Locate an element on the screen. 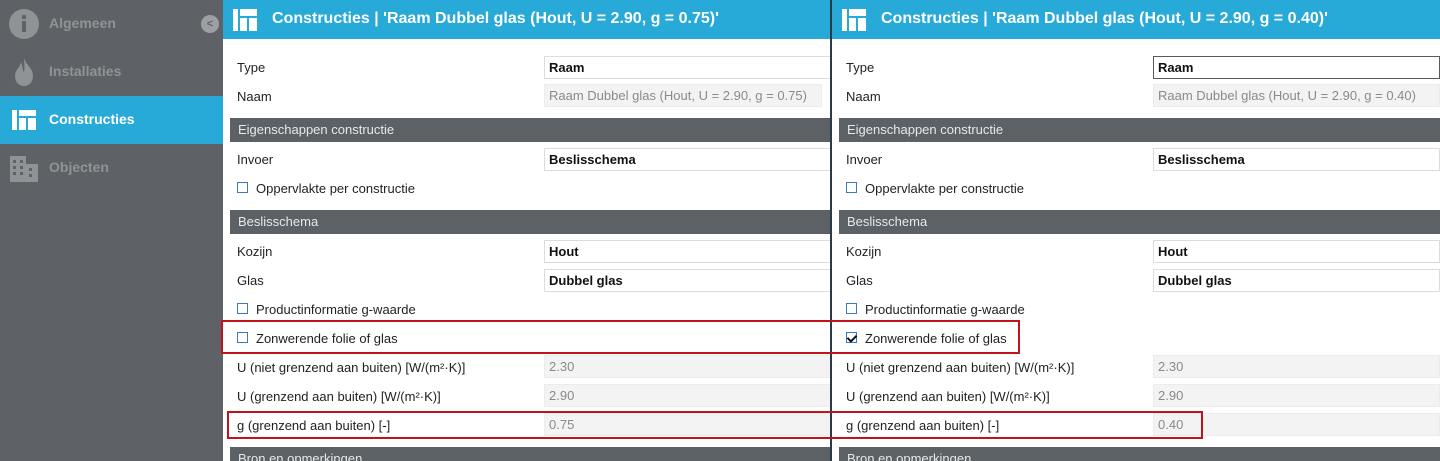  sidebar-item-label: Installaties is located at coordinates (85, 71).